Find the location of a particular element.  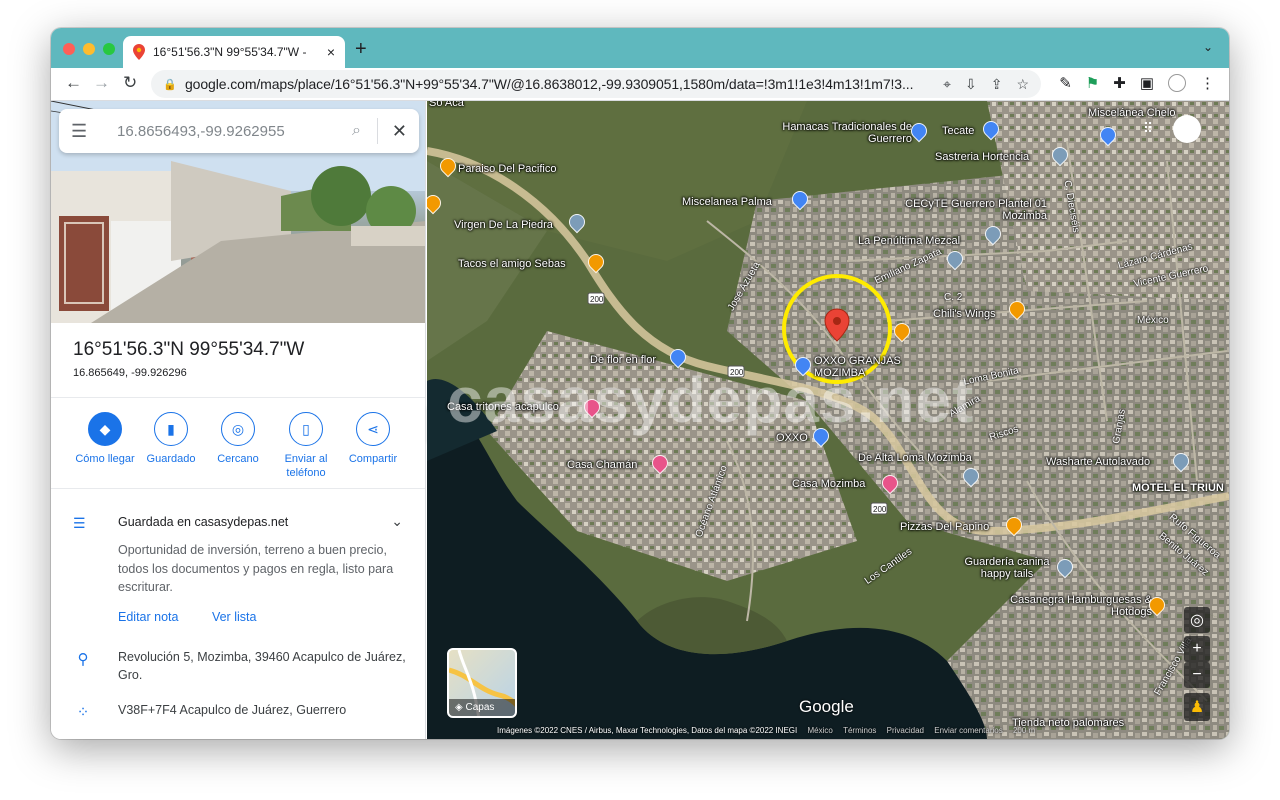

poi-la-penultima-mezcal: La Penúltima Mezcal is located at coordinates (909, 241).